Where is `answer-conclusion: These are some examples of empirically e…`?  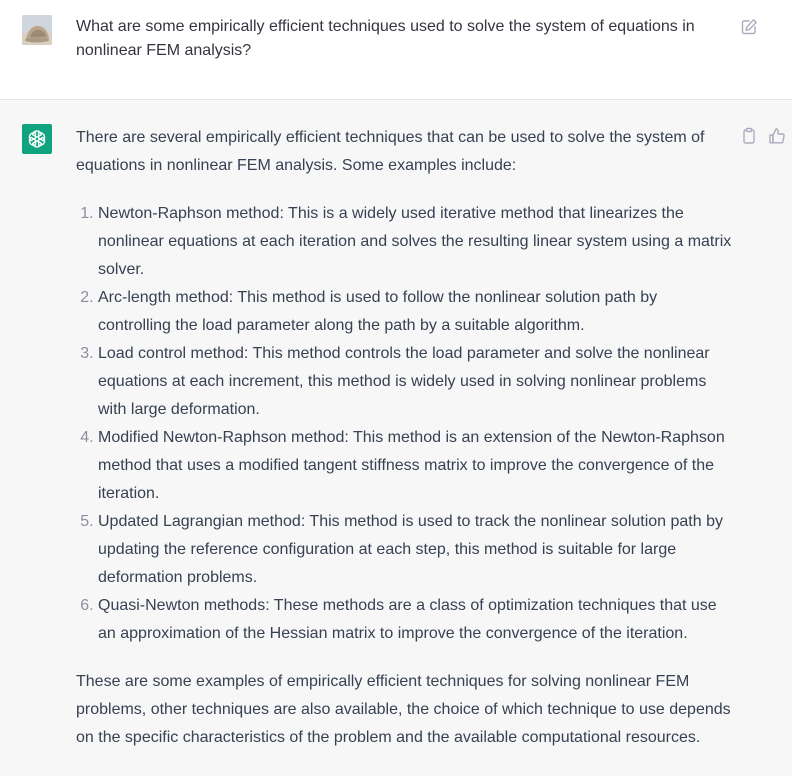 answer-conclusion: These are some examples of empirically e… is located at coordinates (403, 709).